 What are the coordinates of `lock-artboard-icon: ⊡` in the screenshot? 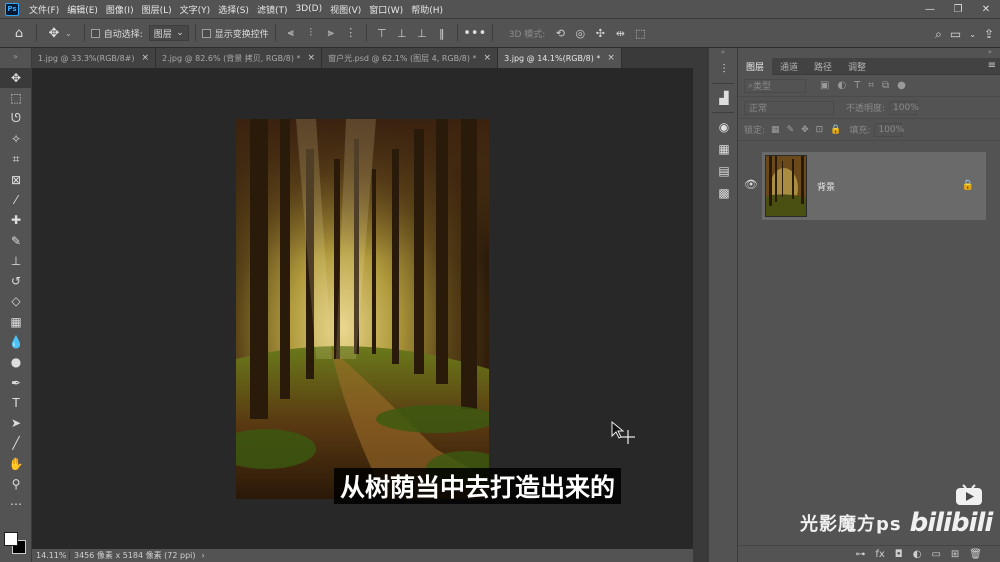 It's located at (820, 130).